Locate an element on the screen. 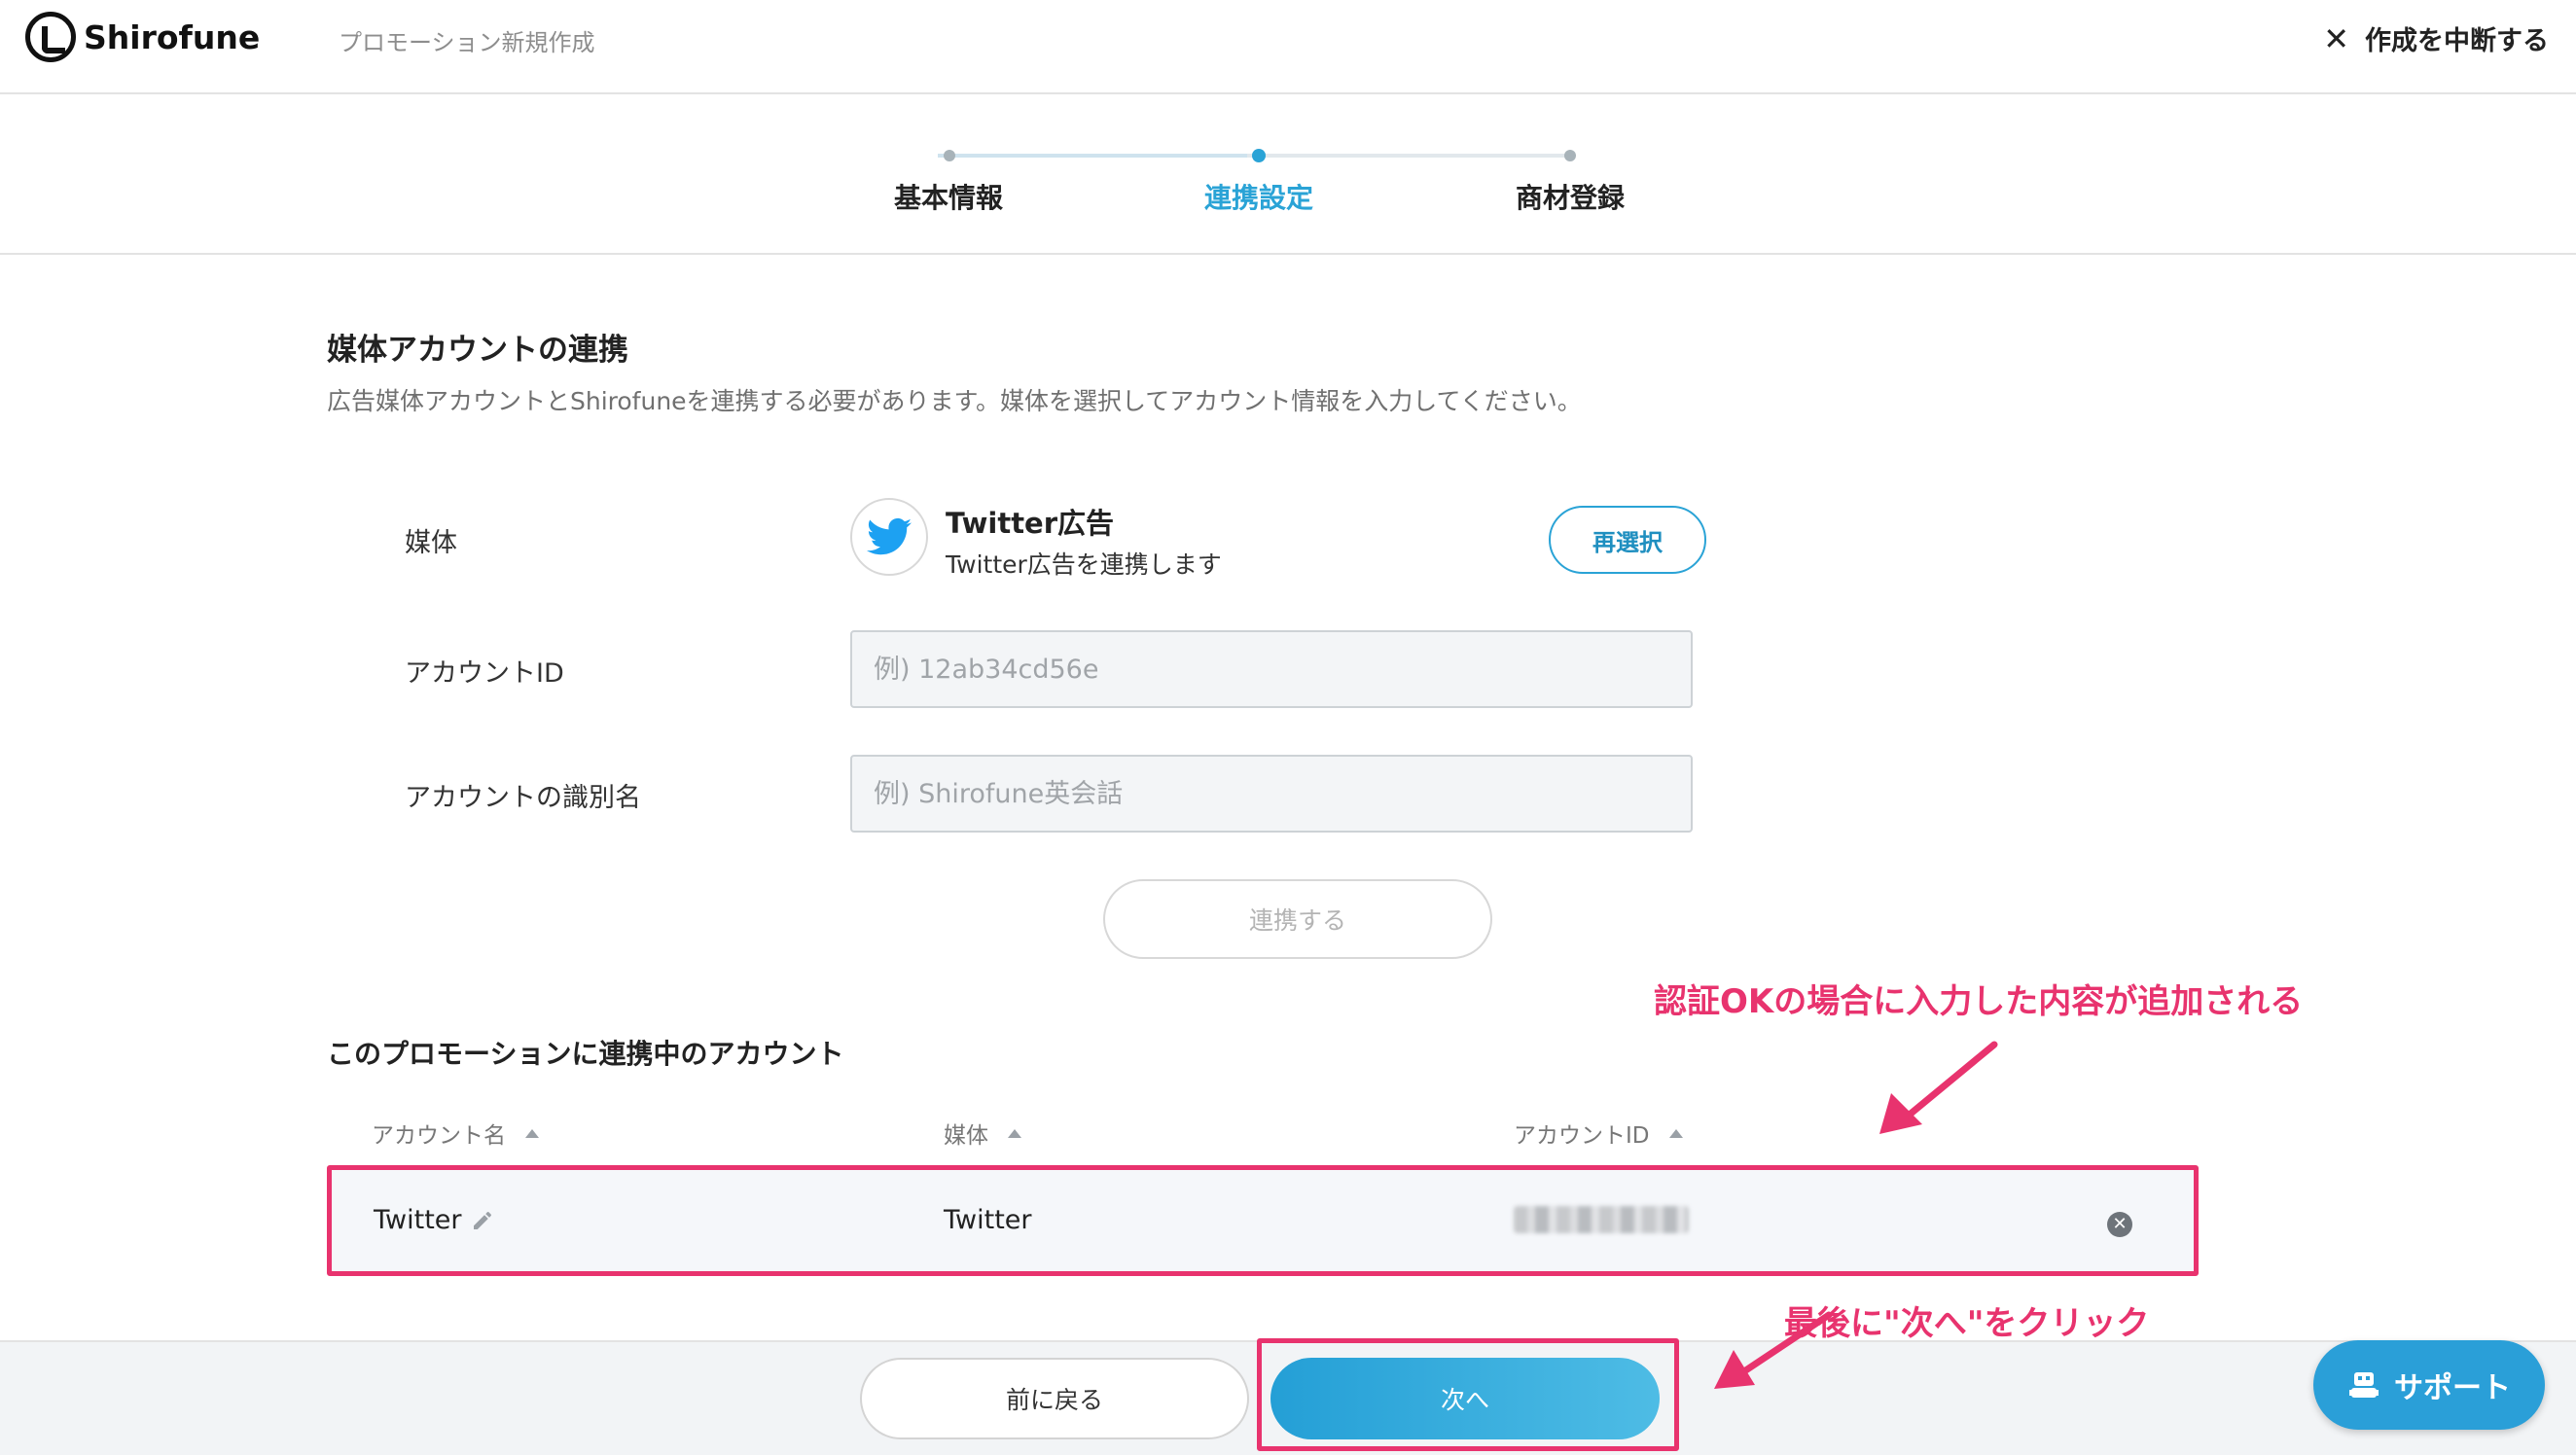 The image size is (2576, 1455). abort-creation-button: ✕ 作成を中断する is located at coordinates (2436, 38).